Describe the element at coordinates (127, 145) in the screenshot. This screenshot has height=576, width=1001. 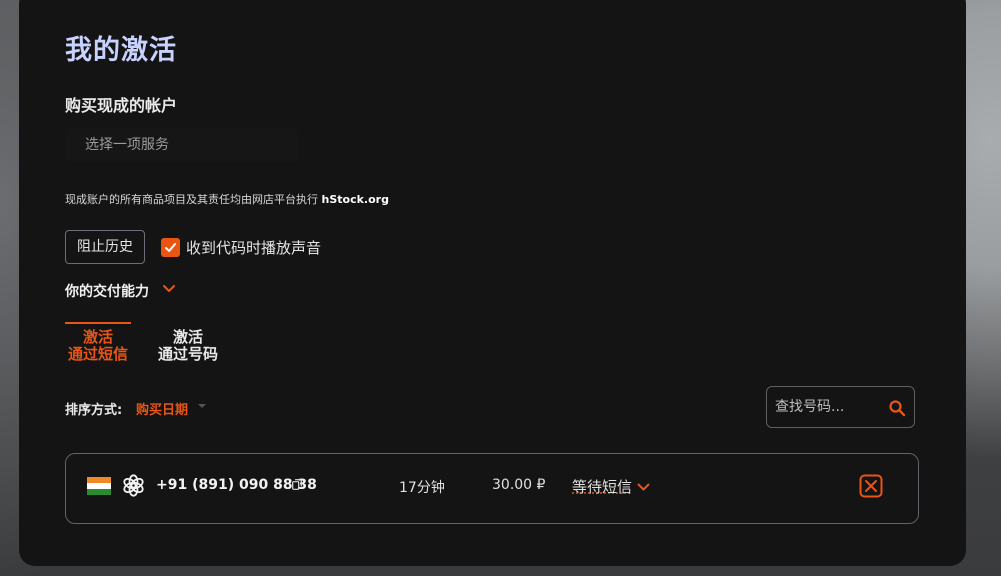
I see `service-select-placeholder: 选择一项服务` at that location.